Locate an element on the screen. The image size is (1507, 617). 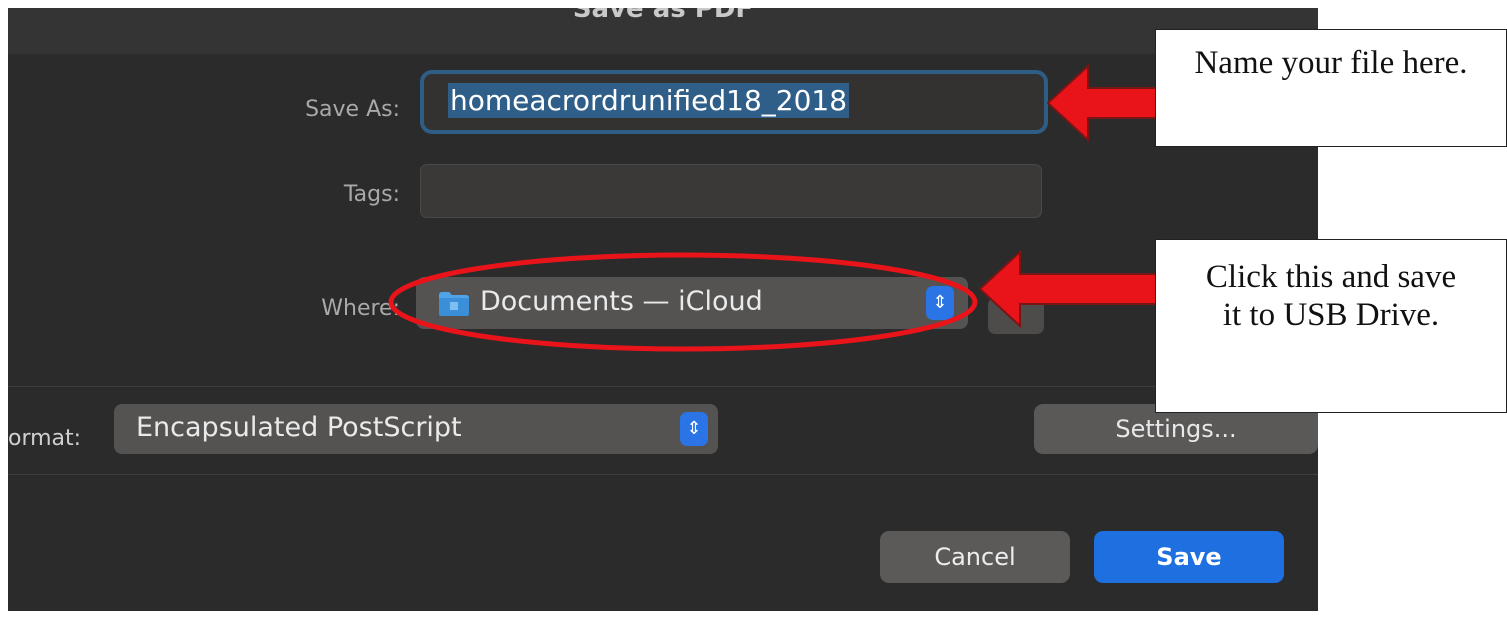
callout-name-file: Name your file here. is located at coordinates (1331, 88).